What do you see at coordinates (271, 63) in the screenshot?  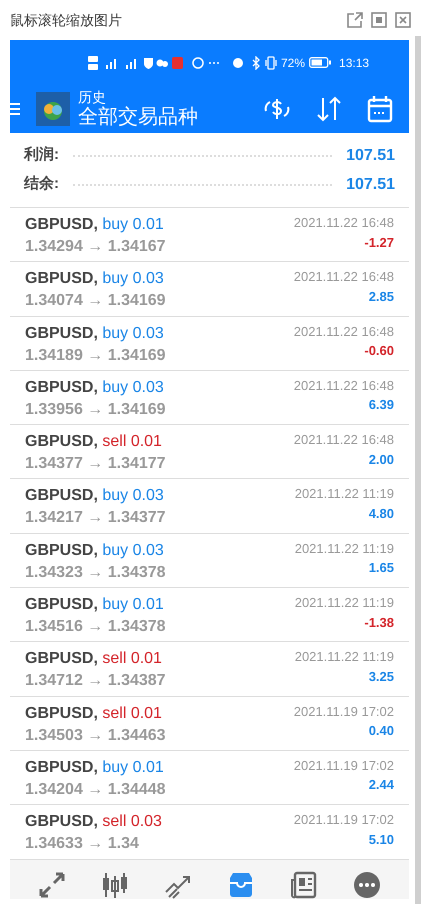 I see `vibrate-icon` at bounding box center [271, 63].